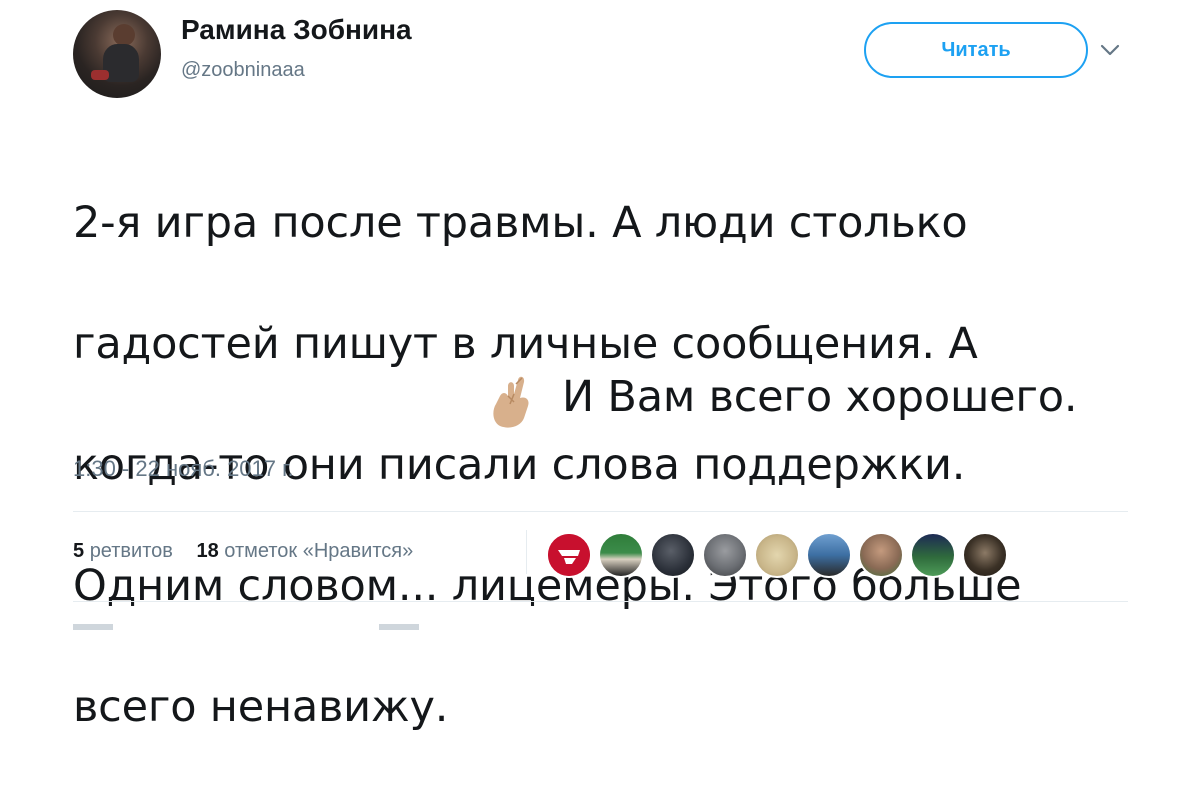  What do you see at coordinates (319, 551) in the screenshot?
I see `likes-label: отметок «Нравится»` at bounding box center [319, 551].